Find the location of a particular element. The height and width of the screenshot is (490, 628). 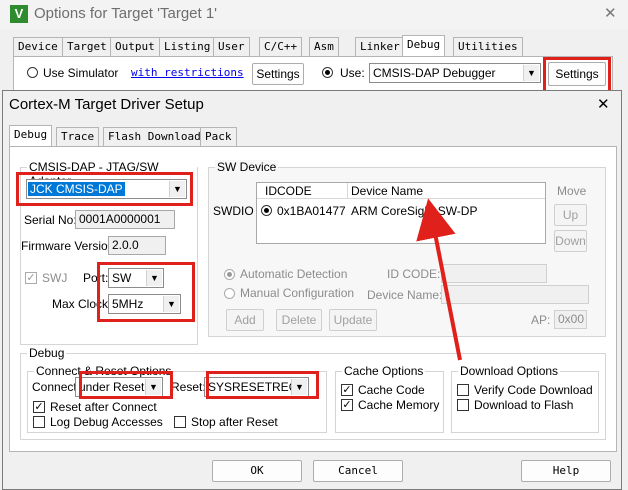

arrow-to-device-row is located at coordinates (439, 279).